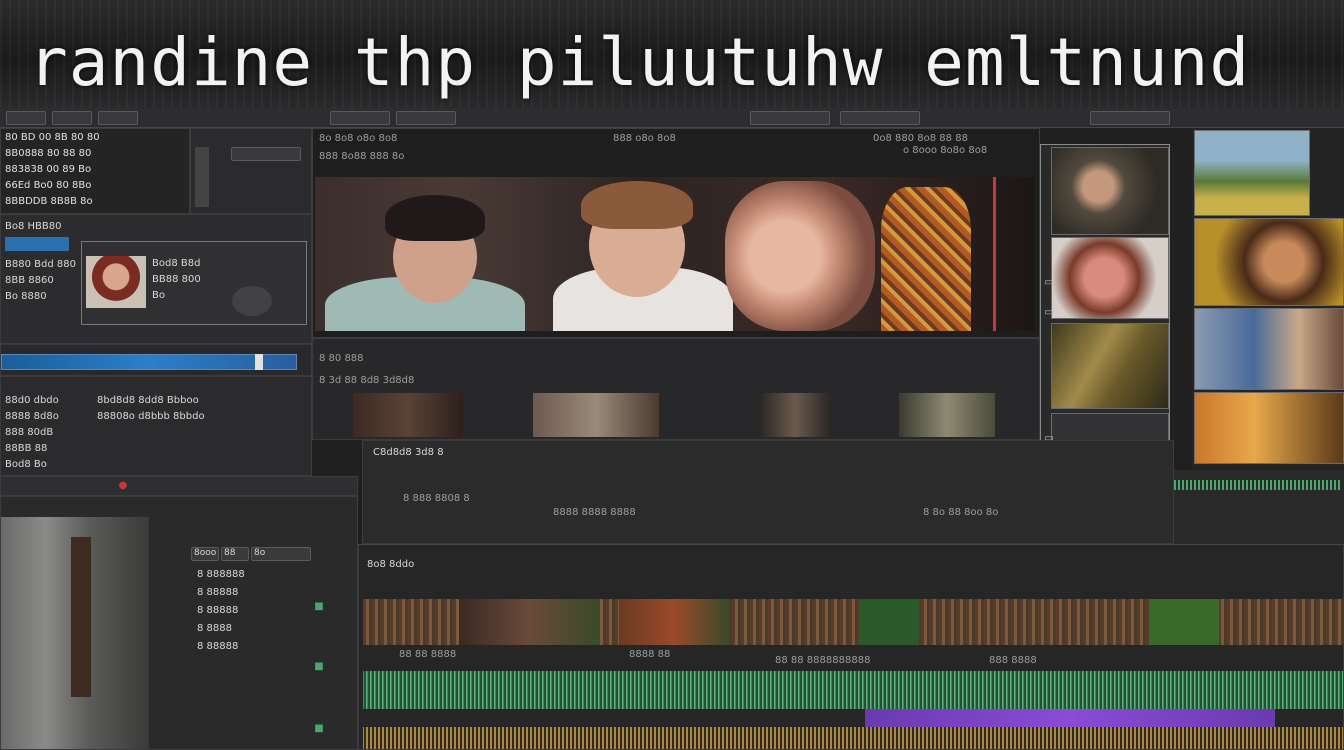 The image size is (1344, 750). Describe the element at coordinates (32, 400) in the screenshot. I see `info-row: 88d0 dbdo` at that location.